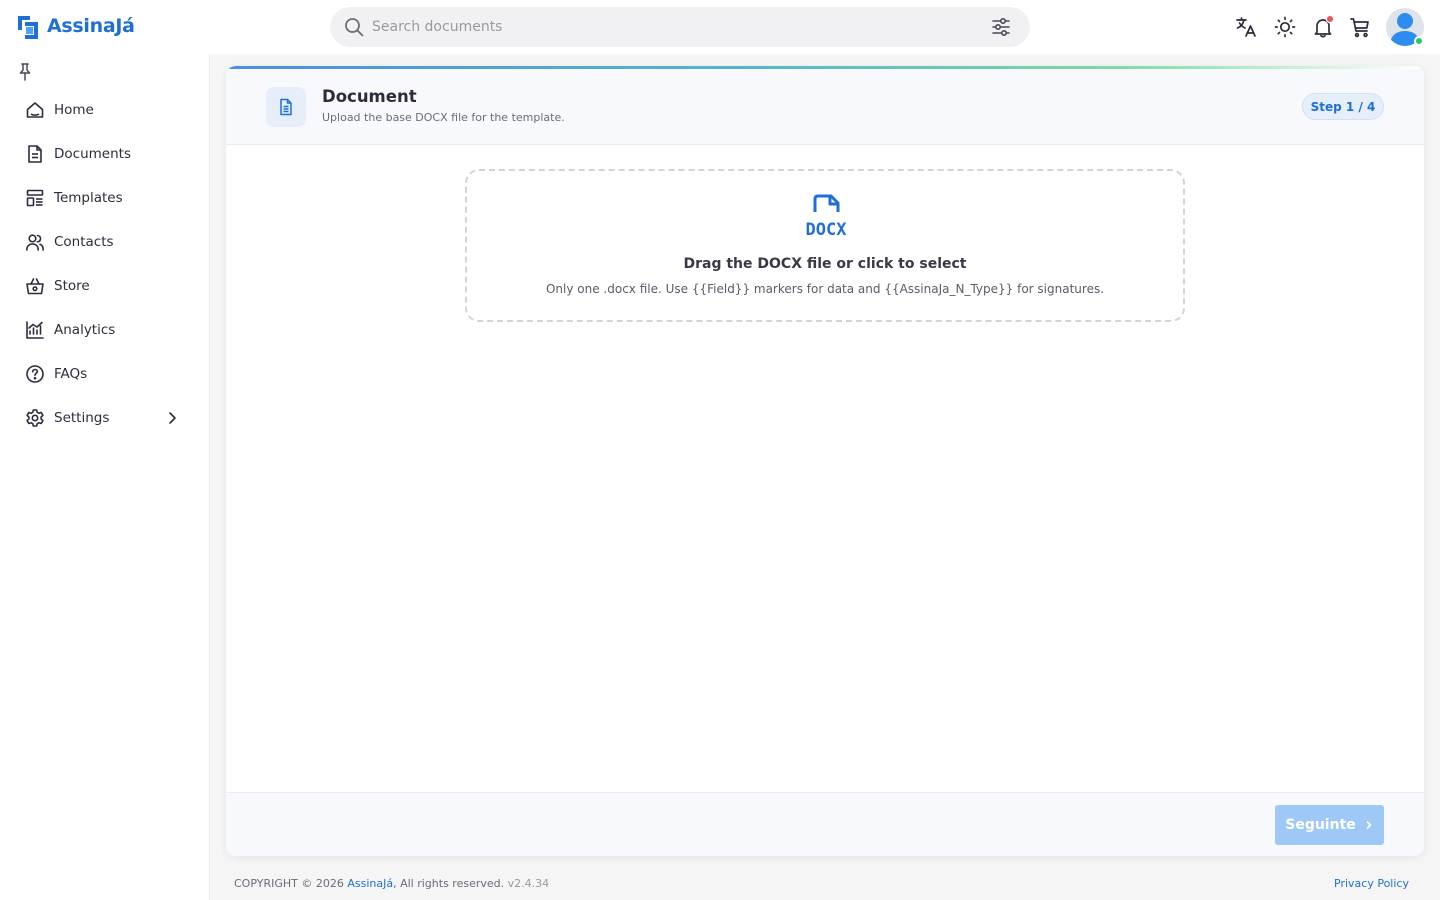  What do you see at coordinates (105, 110) in the screenshot?
I see `sidebar-item-home: Home` at bounding box center [105, 110].